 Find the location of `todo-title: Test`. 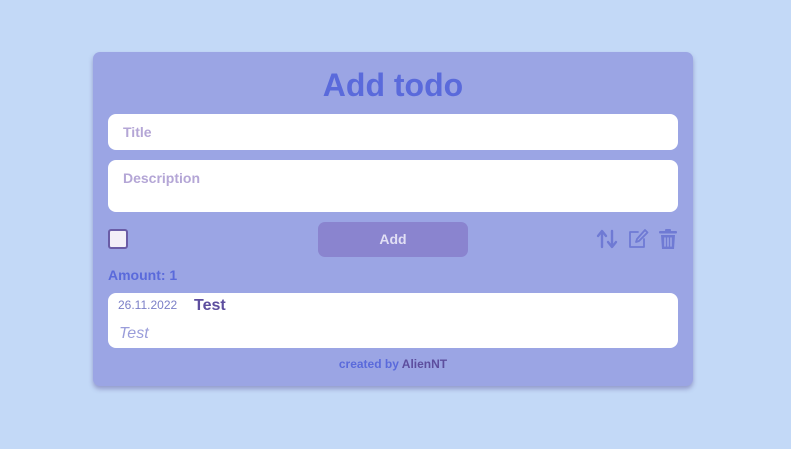

todo-title: Test is located at coordinates (210, 305).